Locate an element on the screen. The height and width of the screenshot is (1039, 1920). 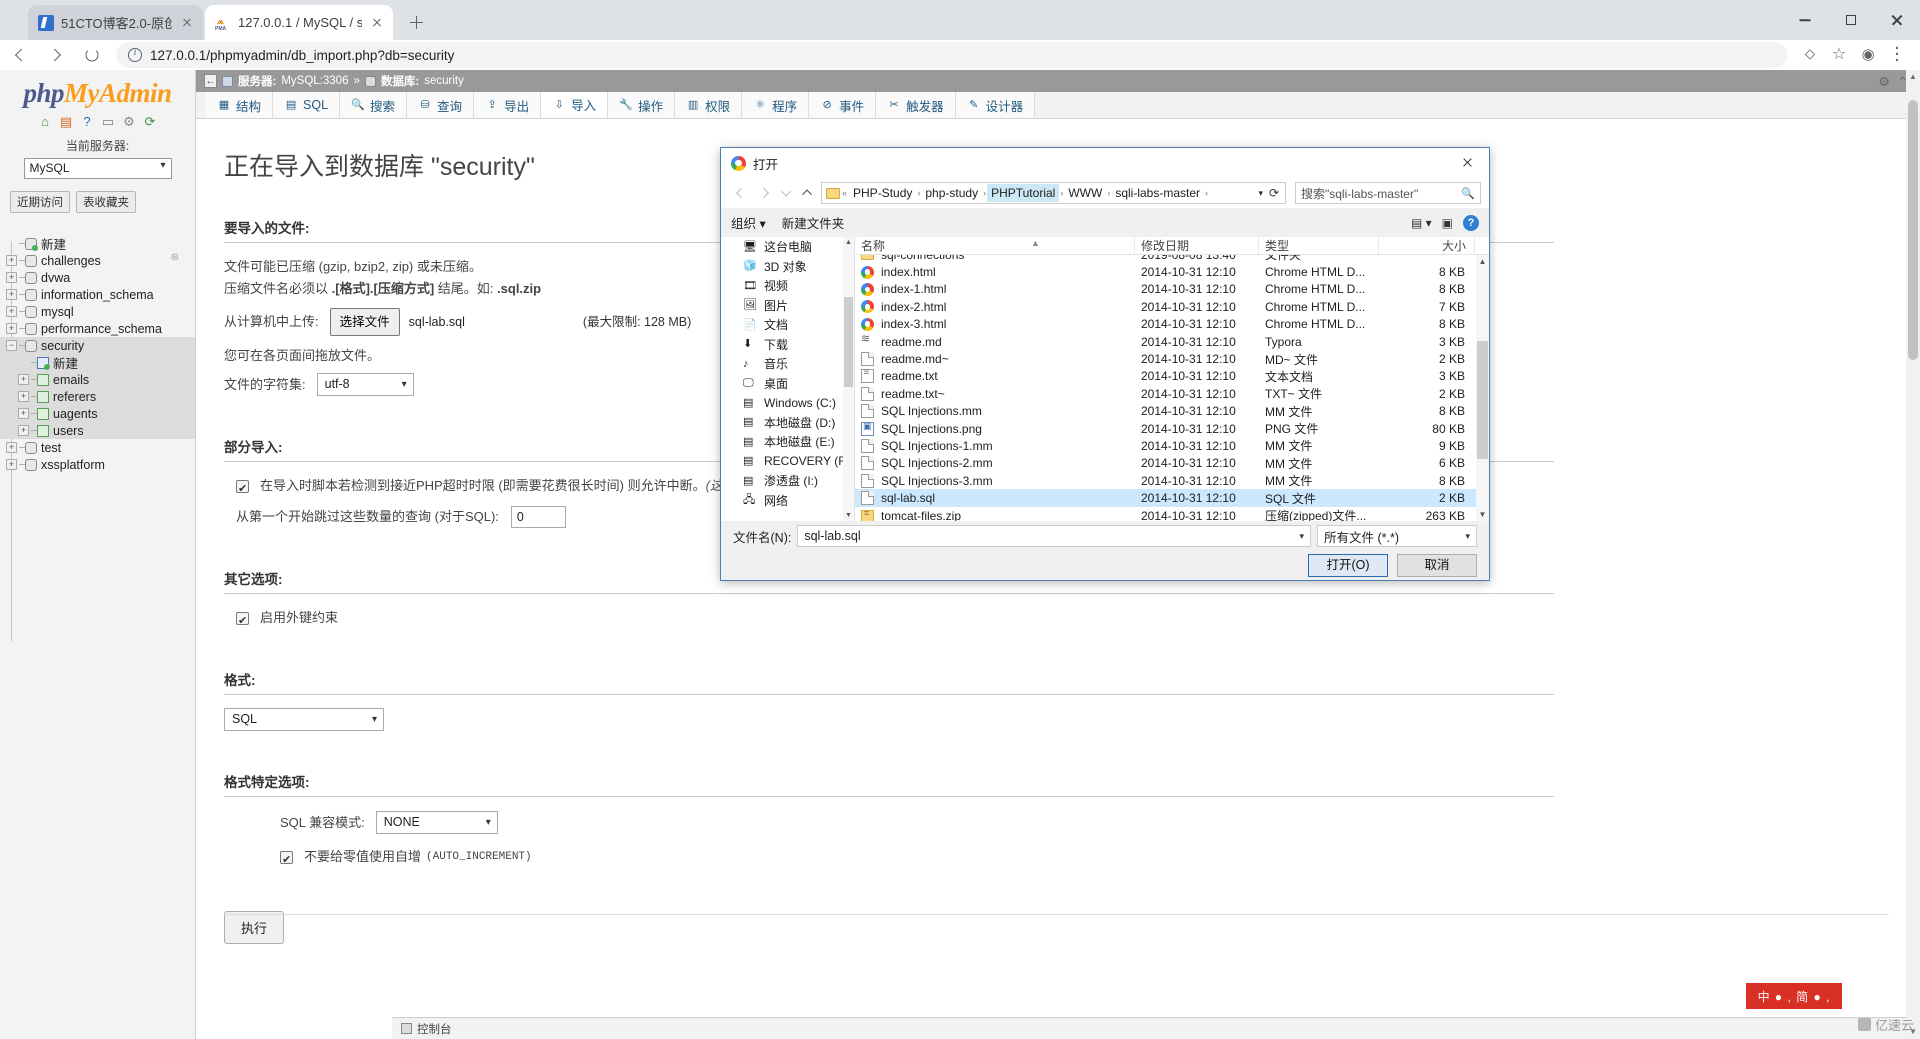
column-header-type: 类型 is located at coordinates (1319, 245).